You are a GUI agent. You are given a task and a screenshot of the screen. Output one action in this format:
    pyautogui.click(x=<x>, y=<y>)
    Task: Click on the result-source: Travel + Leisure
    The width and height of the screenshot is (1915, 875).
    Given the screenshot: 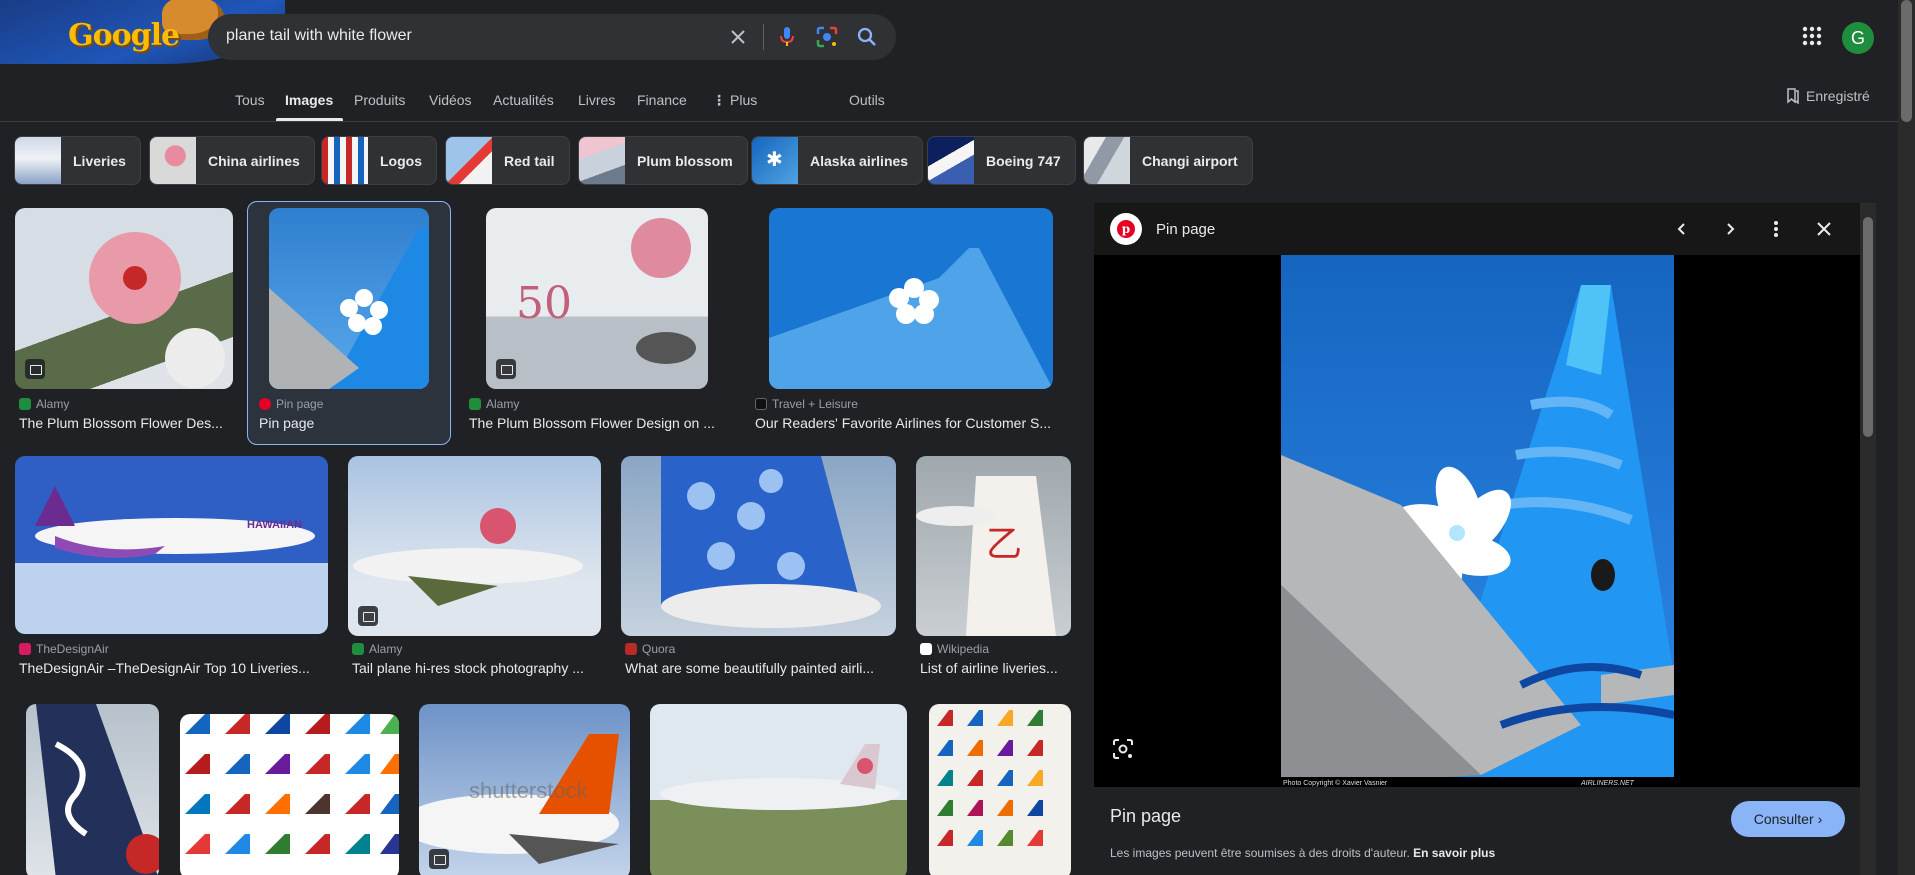 What is the action you would take?
    pyautogui.click(x=806, y=404)
    